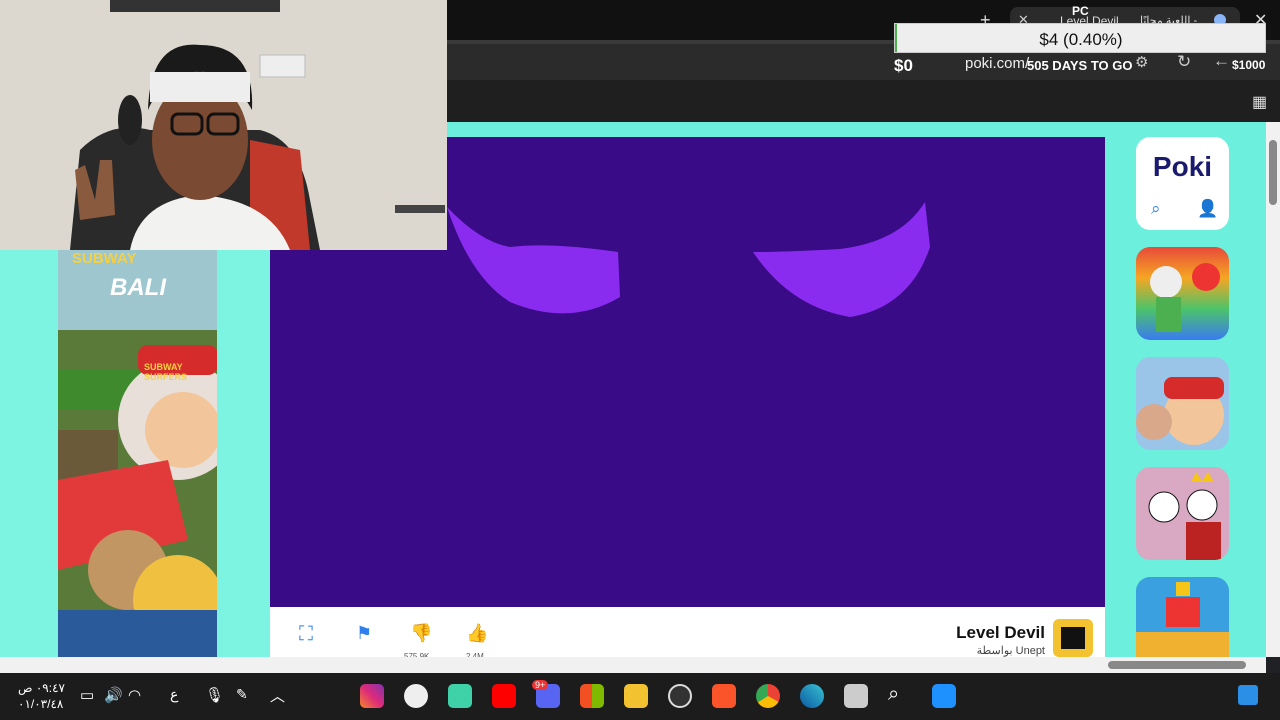  What do you see at coordinates (680, 696) in the screenshot?
I see `aperture-icon` at bounding box center [680, 696].